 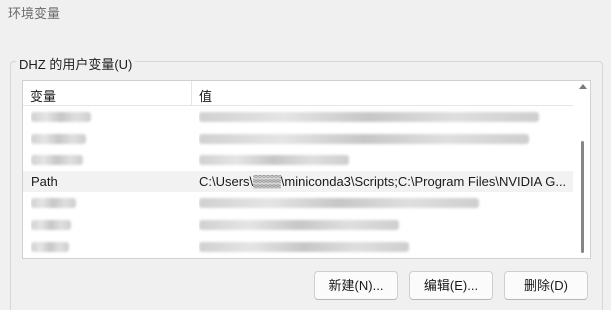 I want to click on user-variables-group-label: DHZ 的用户变量(U), so click(x=76, y=63).